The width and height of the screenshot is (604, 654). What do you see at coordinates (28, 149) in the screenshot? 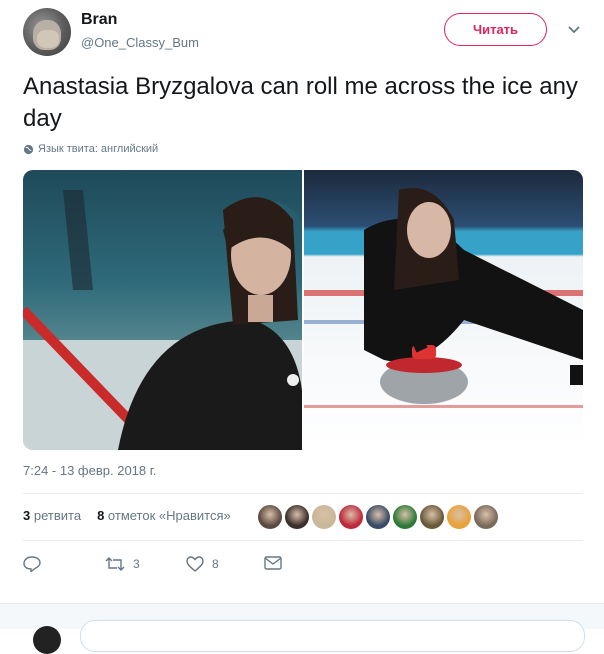
I see `globe-icon` at bounding box center [28, 149].